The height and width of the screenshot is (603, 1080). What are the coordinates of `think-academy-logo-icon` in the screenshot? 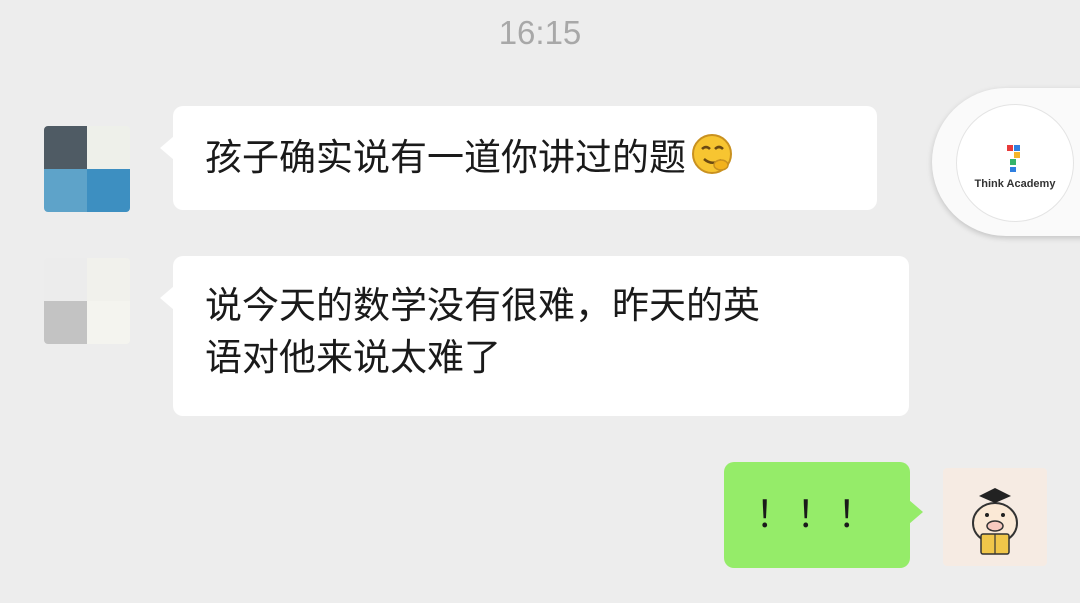 It's located at (1013, 158).